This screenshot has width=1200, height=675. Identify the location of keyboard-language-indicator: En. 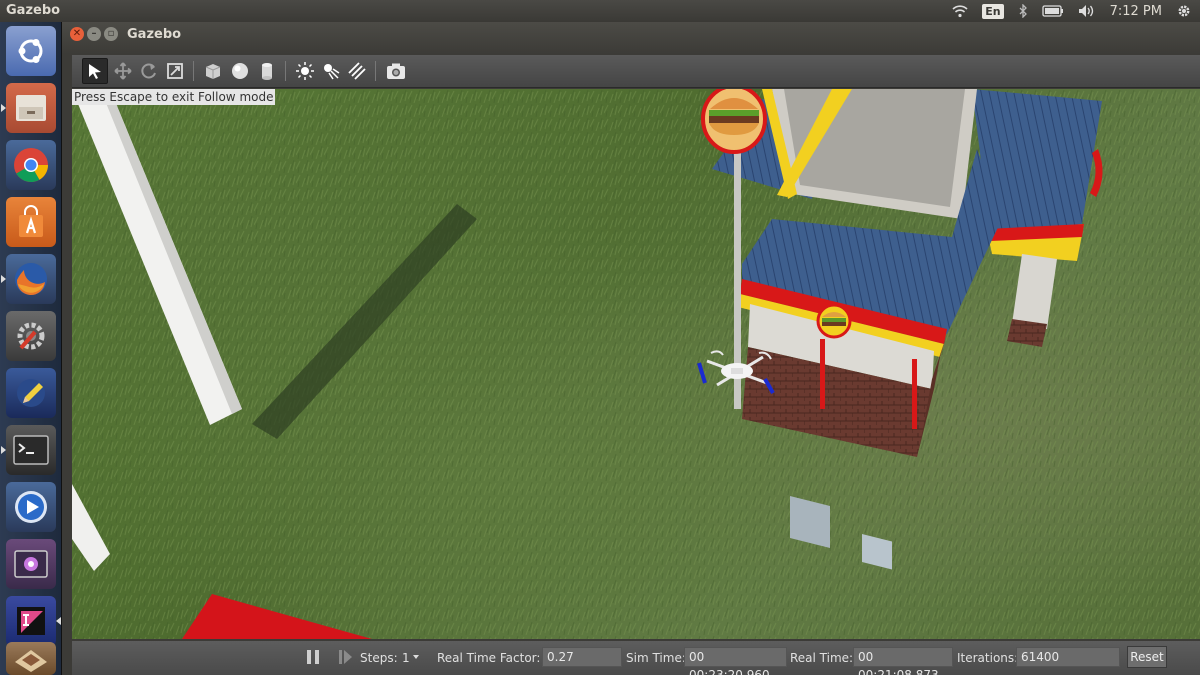
(993, 11).